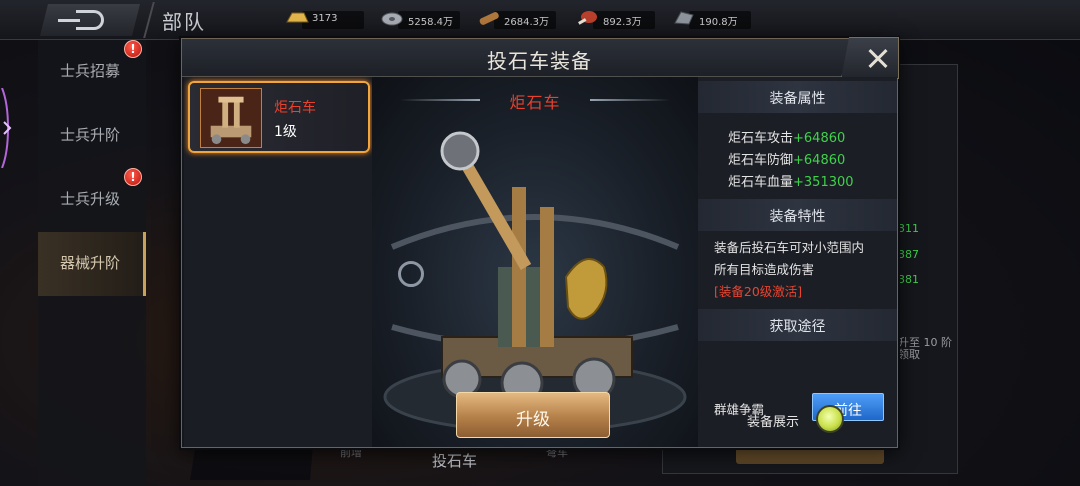 Image resolution: width=1080 pixels, height=486 pixels. Describe the element at coordinates (489, 18) in the screenshot. I see `wood-log-icon` at that location.